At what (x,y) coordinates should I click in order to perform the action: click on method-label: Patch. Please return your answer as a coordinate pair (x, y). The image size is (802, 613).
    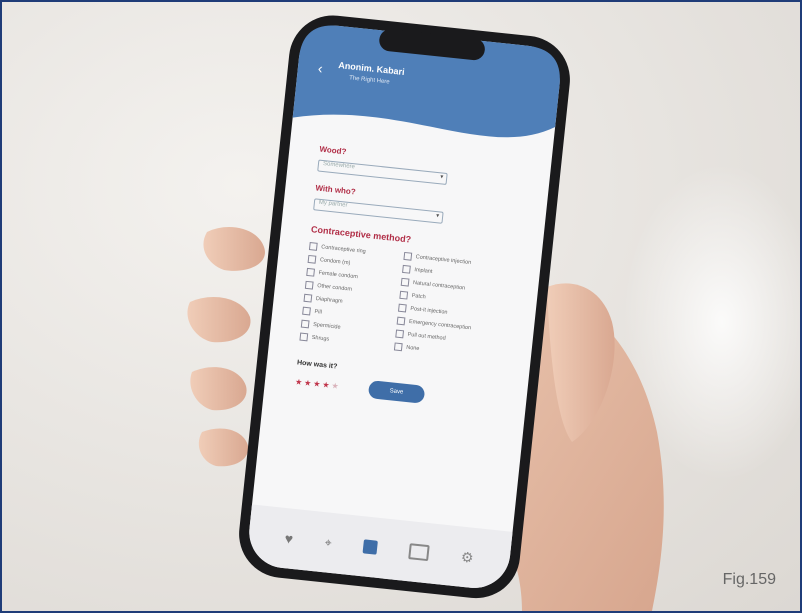
    Looking at the image, I should click on (418, 296).